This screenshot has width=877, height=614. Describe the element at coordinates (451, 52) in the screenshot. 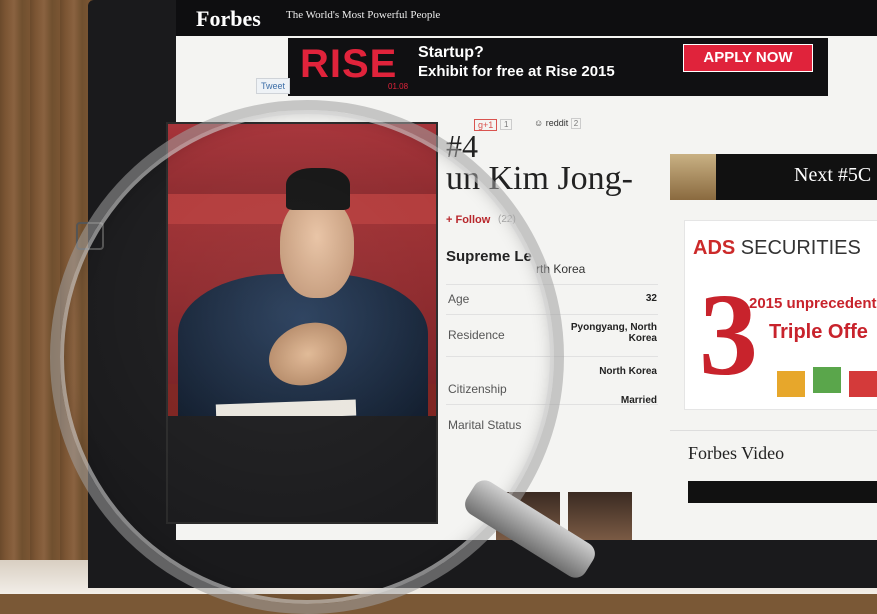

I see `banner-headline: Startup?` at that location.